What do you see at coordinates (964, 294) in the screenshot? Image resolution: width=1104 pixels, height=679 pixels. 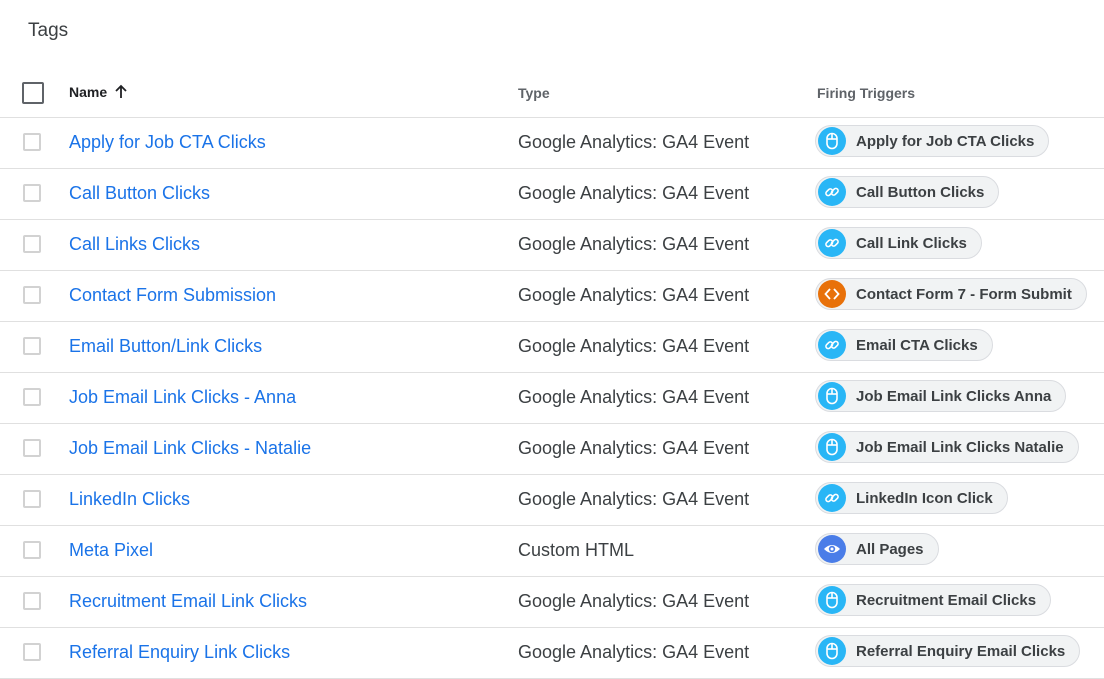 I see `trigger-chip-label: Contact Form 7 - Form Submit` at bounding box center [964, 294].